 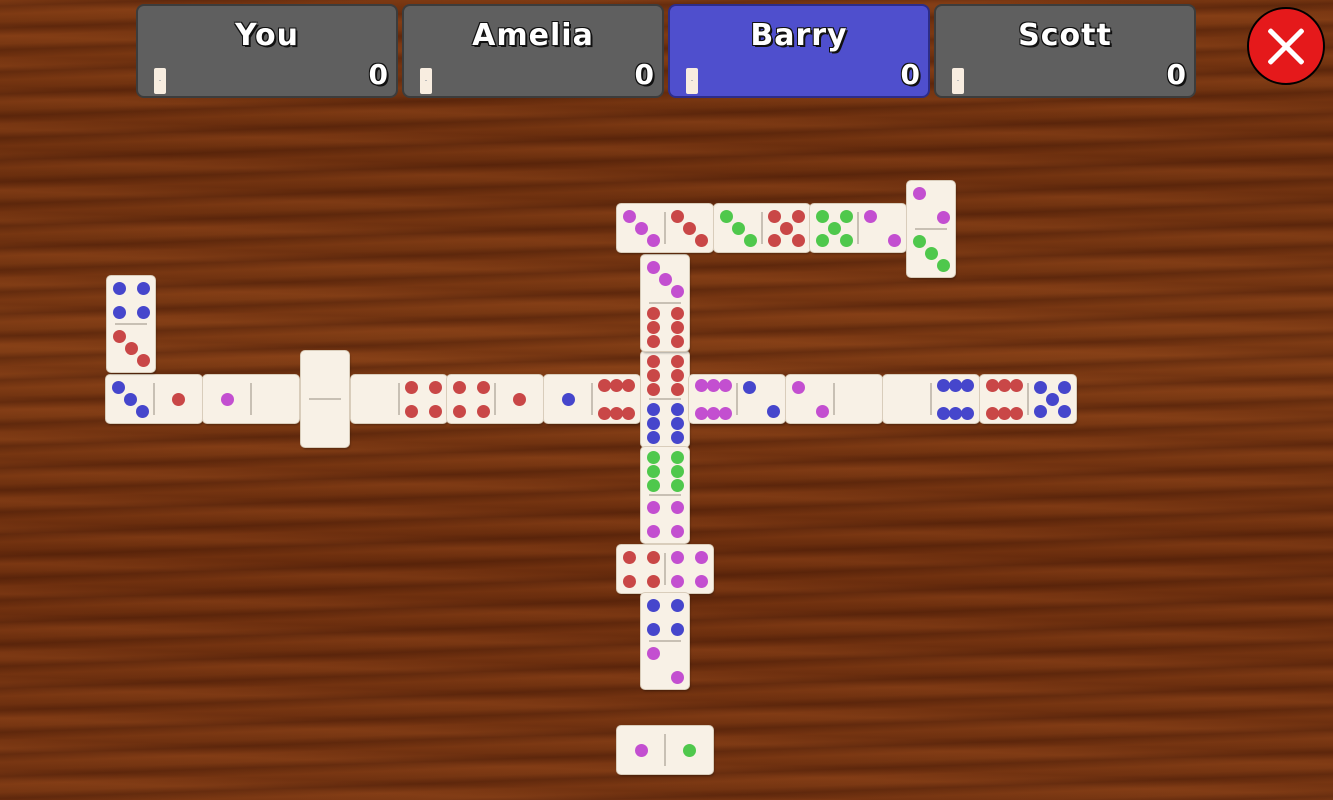 What do you see at coordinates (1286, 46) in the screenshot?
I see `close-button` at bounding box center [1286, 46].